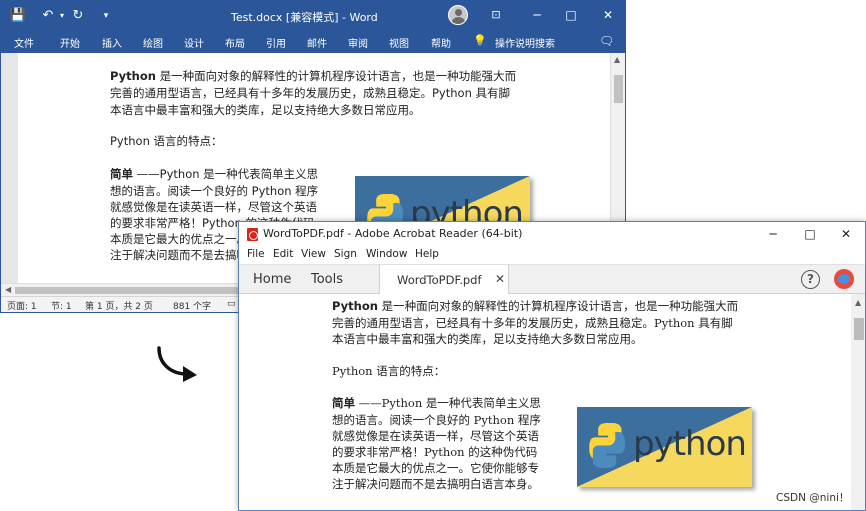 This screenshot has width=866, height=511. What do you see at coordinates (272, 279) in the screenshot?
I see `tab-home: Home` at bounding box center [272, 279].